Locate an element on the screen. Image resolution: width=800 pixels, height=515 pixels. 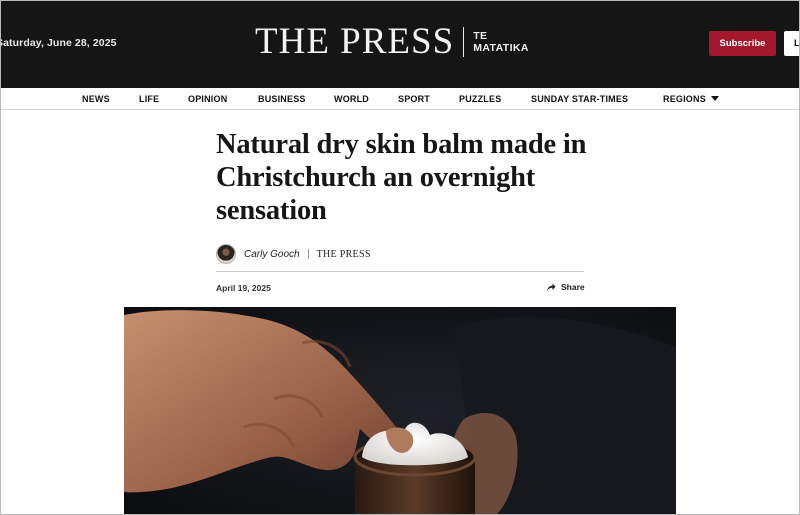
publication-name: THE PRESS is located at coordinates (343, 254).